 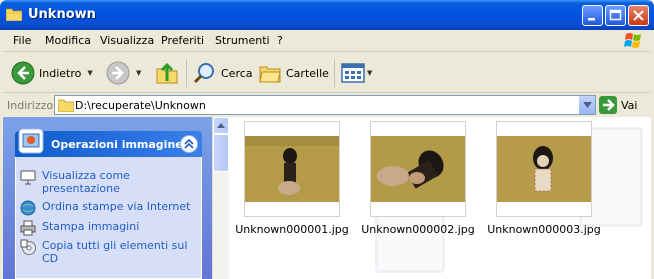 I want to click on standard-toolbar: Indietro ▼ ▼ Cerca Cartelle ▼, so click(x=327, y=73).